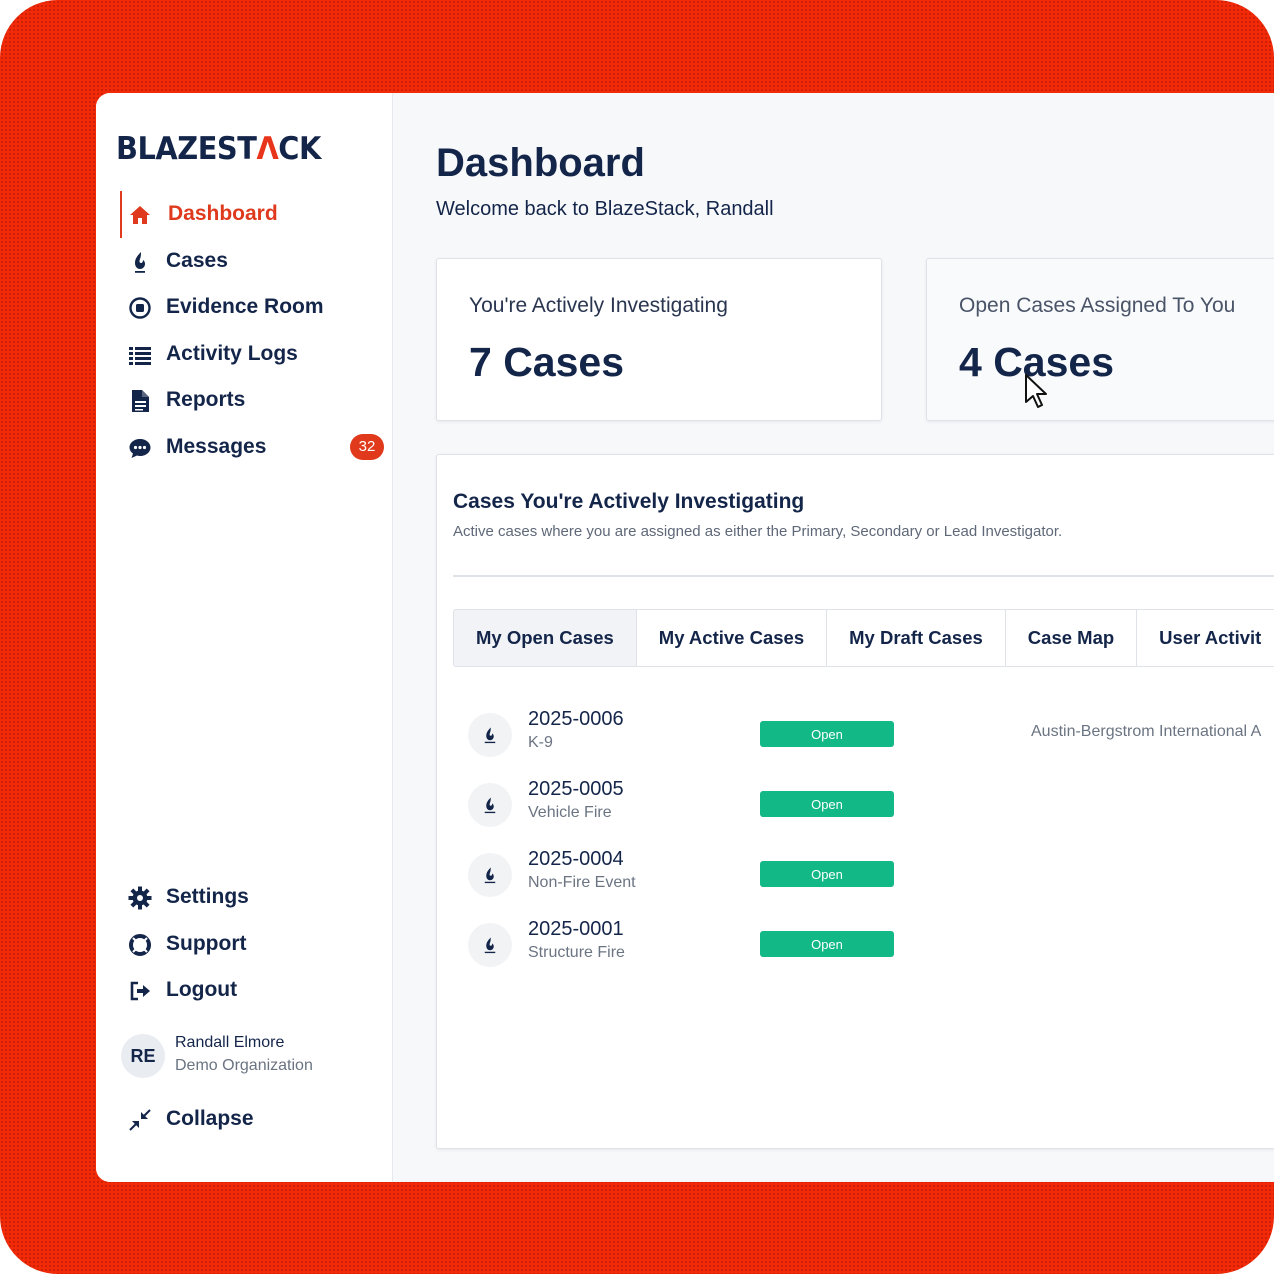  I want to click on logo-mark: Λ, so click(267, 149).